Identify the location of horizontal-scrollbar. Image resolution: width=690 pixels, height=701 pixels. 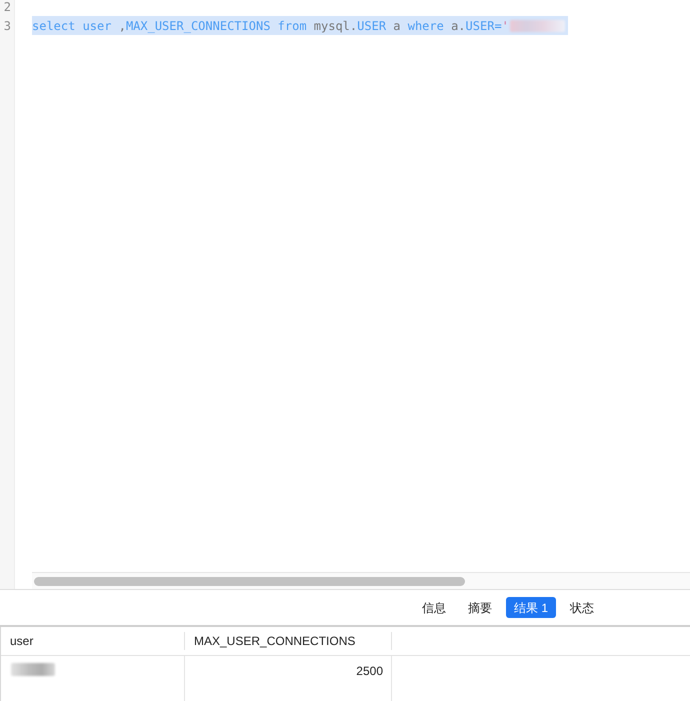
(361, 580).